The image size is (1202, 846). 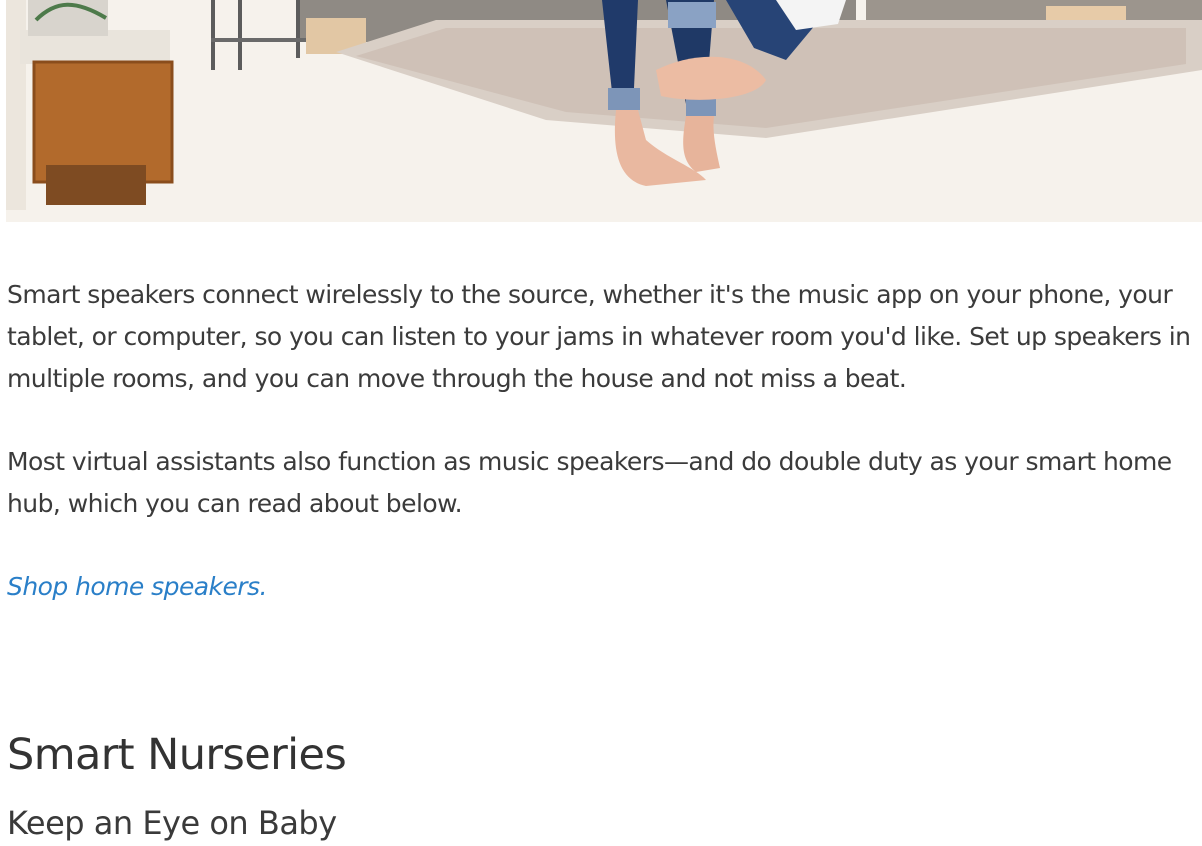 I want to click on section-title: Smart Nurseries, so click(x=177, y=755).